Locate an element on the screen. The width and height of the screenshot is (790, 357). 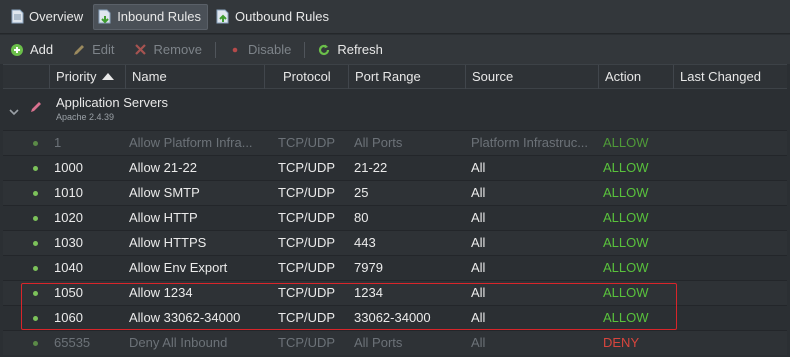
column-header-protocol: Protocol is located at coordinates (306, 77).